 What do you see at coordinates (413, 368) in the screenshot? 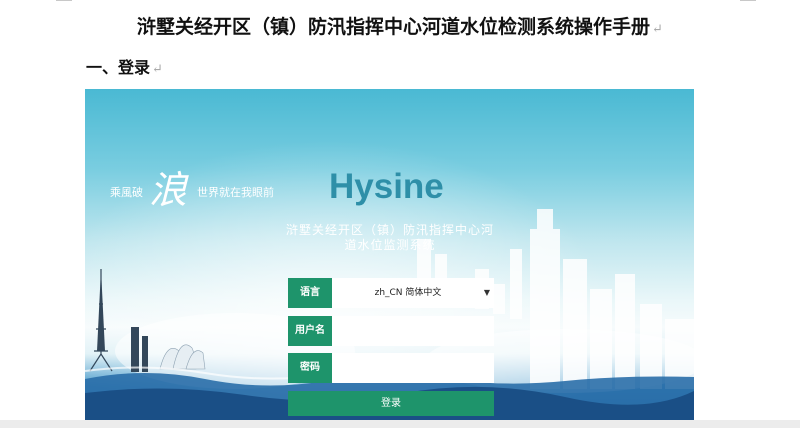
I see `password-input` at bounding box center [413, 368].